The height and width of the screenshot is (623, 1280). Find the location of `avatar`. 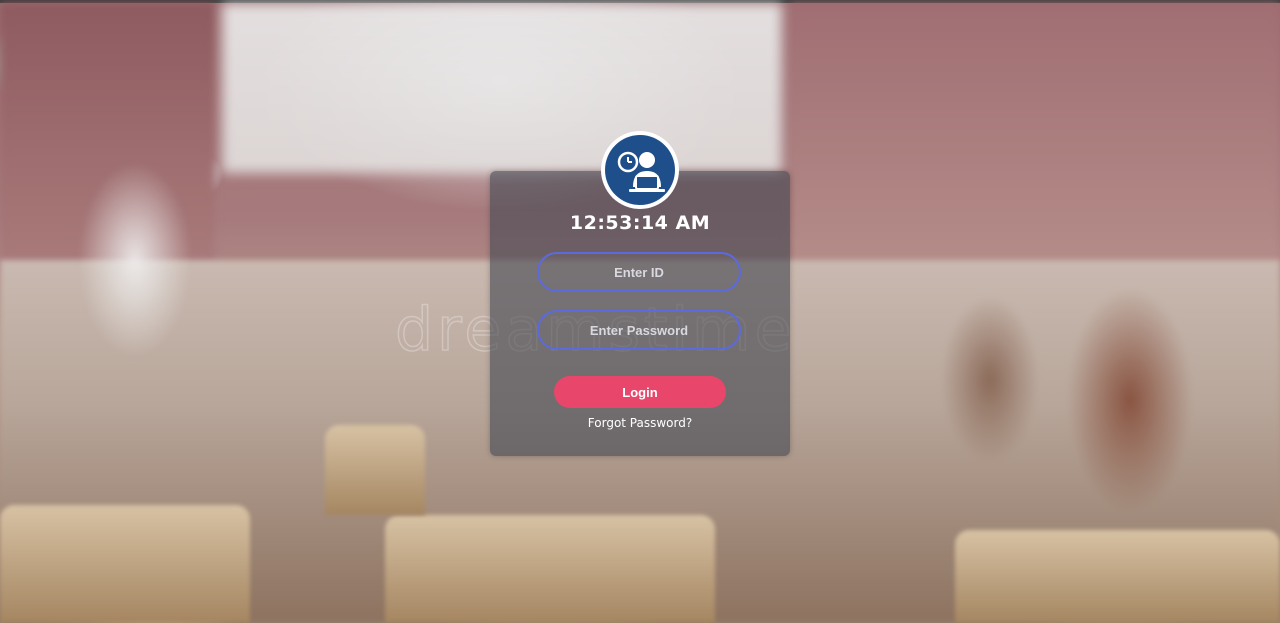

avatar is located at coordinates (640, 170).